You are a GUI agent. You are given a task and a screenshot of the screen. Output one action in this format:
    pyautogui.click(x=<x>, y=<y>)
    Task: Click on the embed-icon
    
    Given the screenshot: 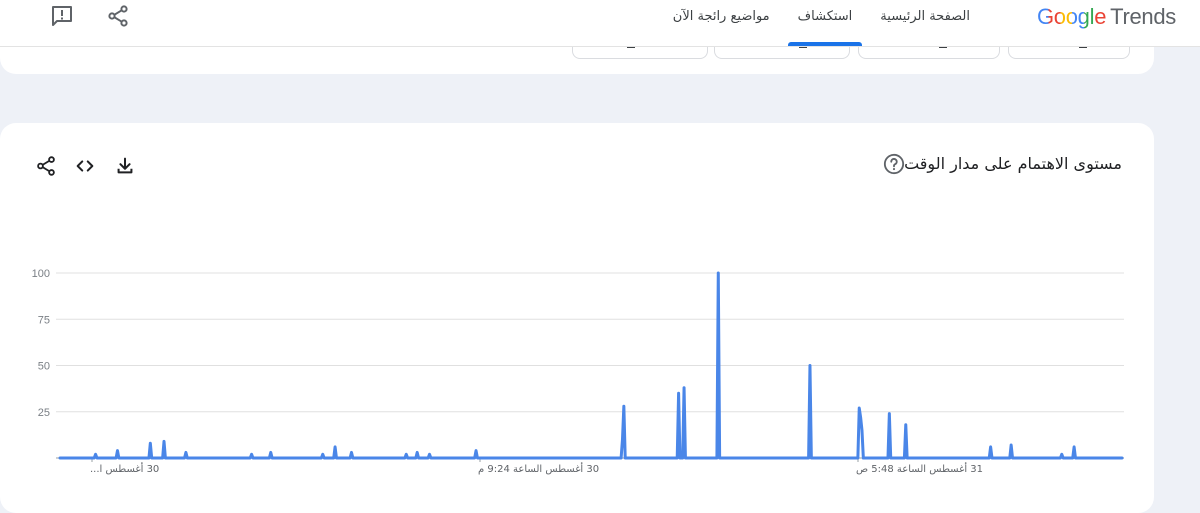 What is the action you would take?
    pyautogui.click(x=85, y=166)
    